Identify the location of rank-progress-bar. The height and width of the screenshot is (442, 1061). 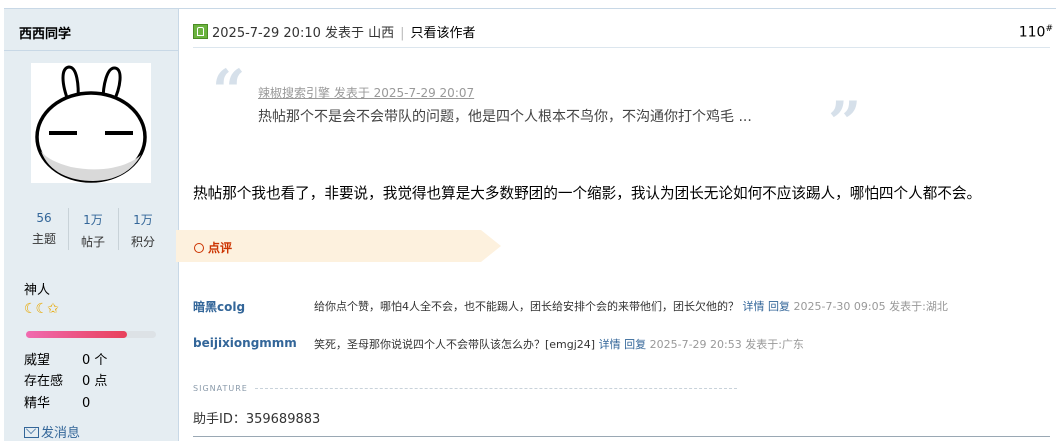
(91, 334).